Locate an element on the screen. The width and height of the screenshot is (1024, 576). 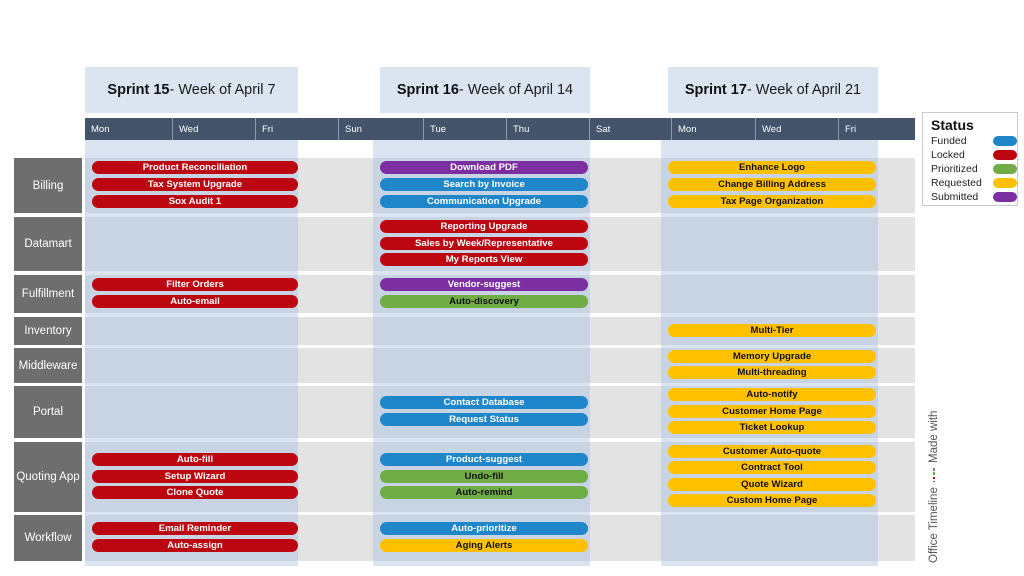
day-header-strip: Mon Wed Fri Sun Tue Thu Sat Mon Wed Fri is located at coordinates (500, 129).